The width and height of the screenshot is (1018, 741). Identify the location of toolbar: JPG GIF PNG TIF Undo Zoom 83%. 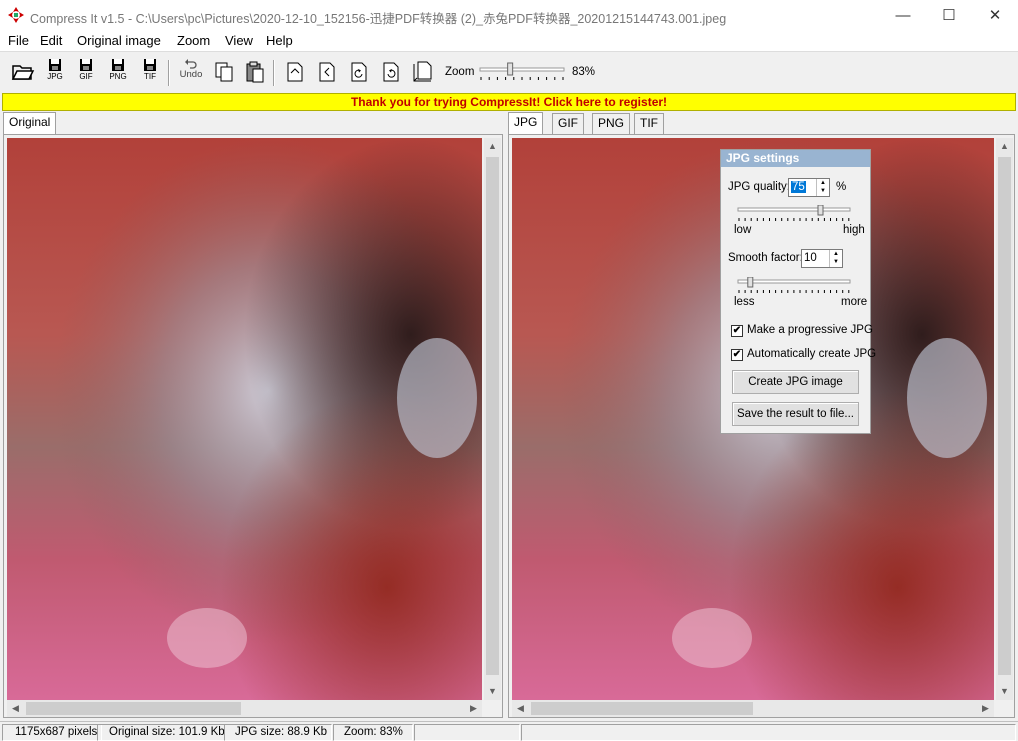
(509, 71).